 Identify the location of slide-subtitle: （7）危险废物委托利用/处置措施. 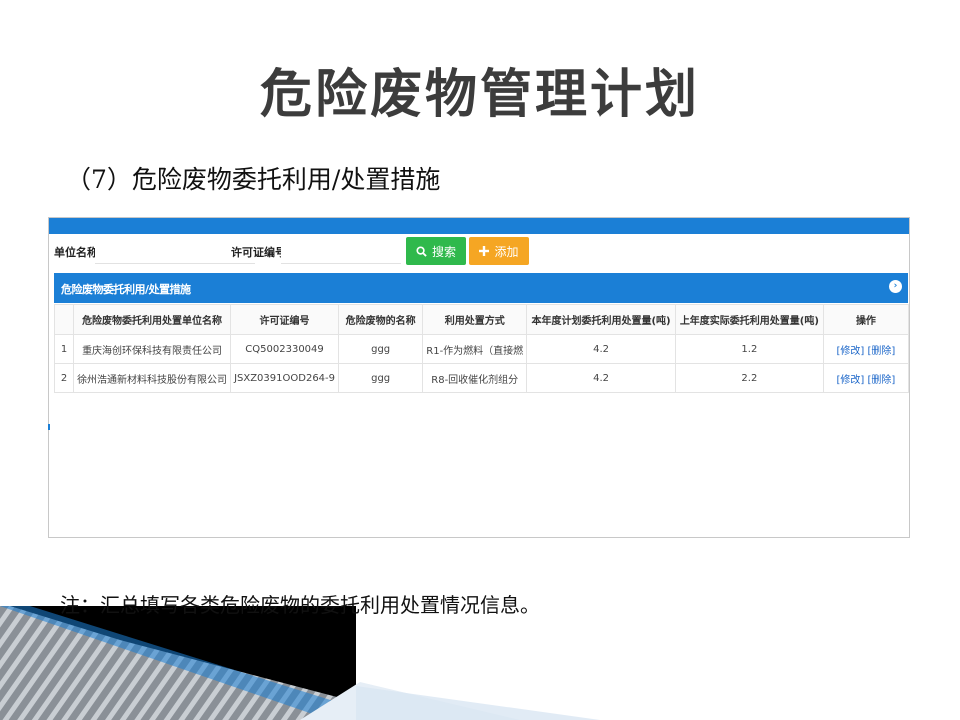
(253, 179).